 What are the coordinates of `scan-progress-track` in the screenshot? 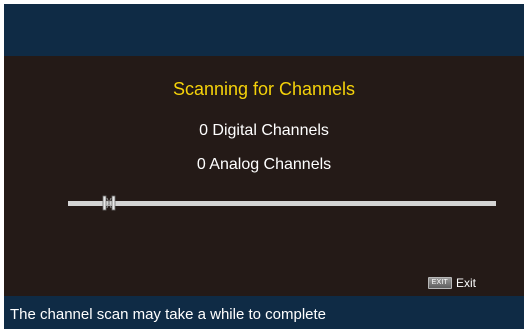 It's located at (282, 203).